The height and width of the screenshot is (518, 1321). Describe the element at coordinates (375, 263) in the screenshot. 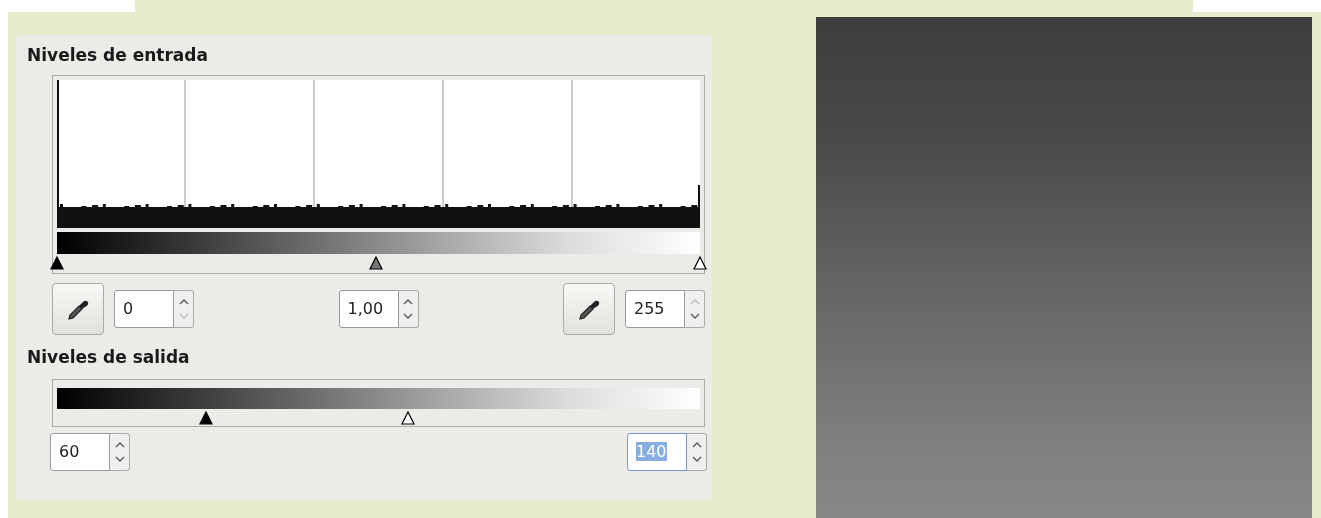

I see `midtone-handle` at that location.